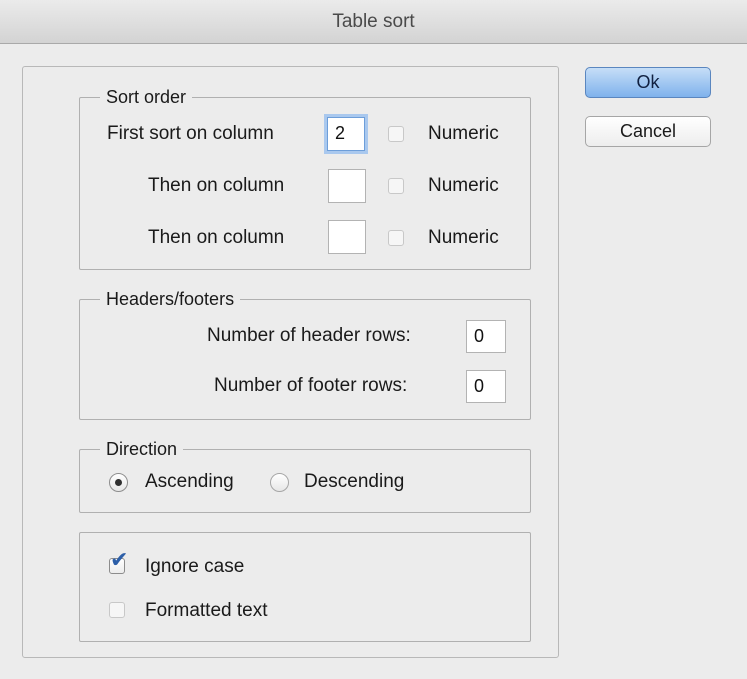 Image resolution: width=747 pixels, height=679 pixels. What do you see at coordinates (347, 237) in the screenshot?
I see `third-sort-column-input` at bounding box center [347, 237].